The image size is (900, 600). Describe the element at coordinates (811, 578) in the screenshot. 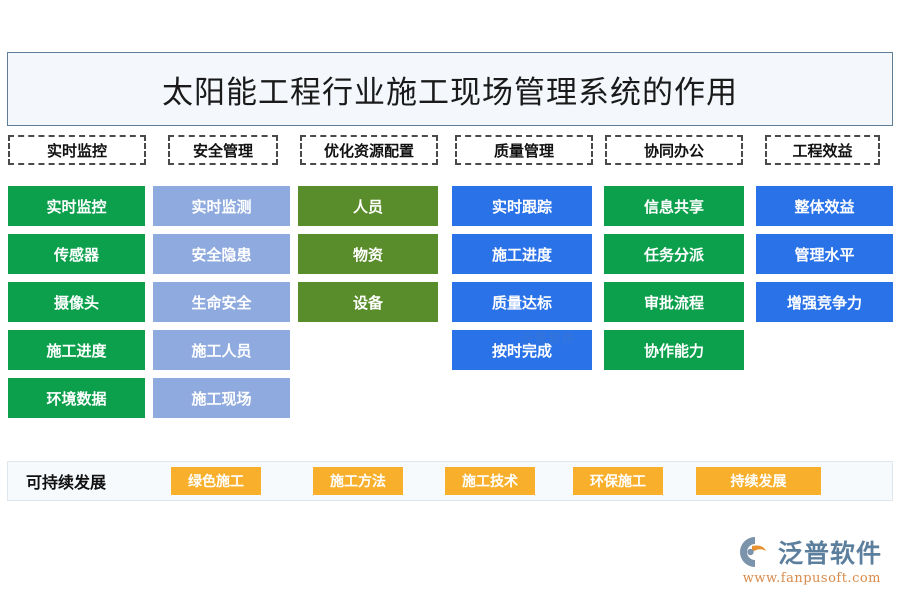

I see `brand-url: www.fanpusoft.com` at that location.